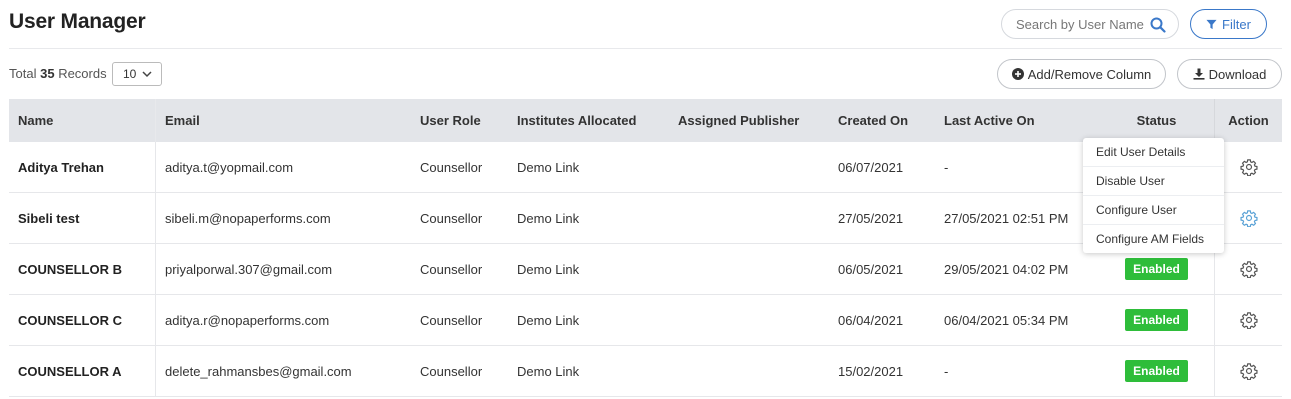 The width and height of the screenshot is (1291, 399). Describe the element at coordinates (597, 120) in the screenshot. I see `header-institutes: Institutes Allocated` at that location.